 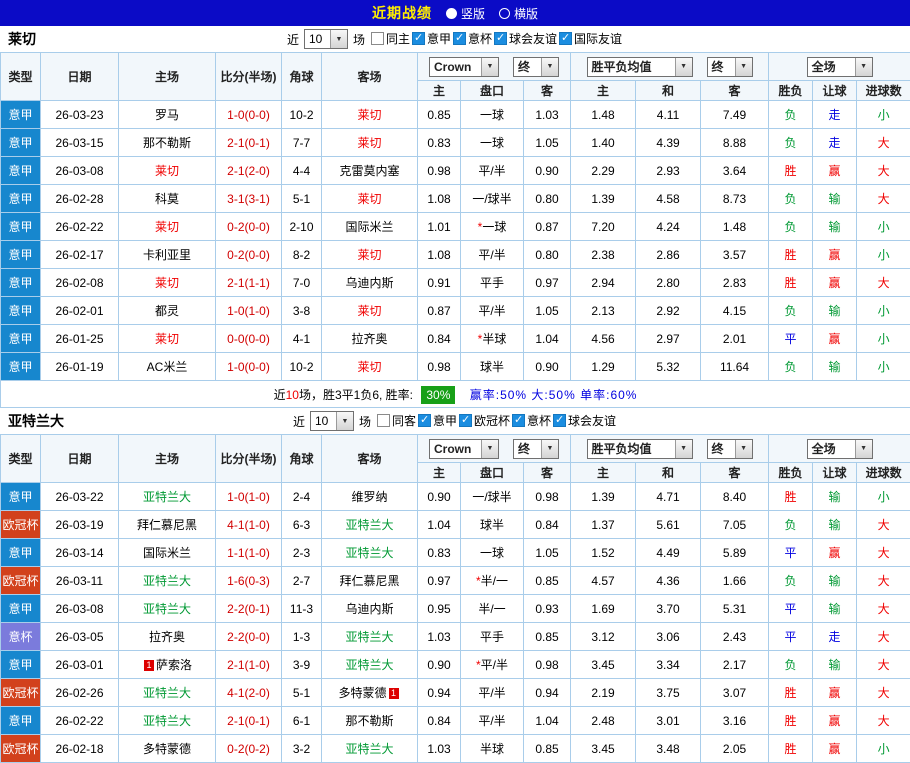 I want to click on home-team-cell: 亚特兰大, so click(x=167, y=609).